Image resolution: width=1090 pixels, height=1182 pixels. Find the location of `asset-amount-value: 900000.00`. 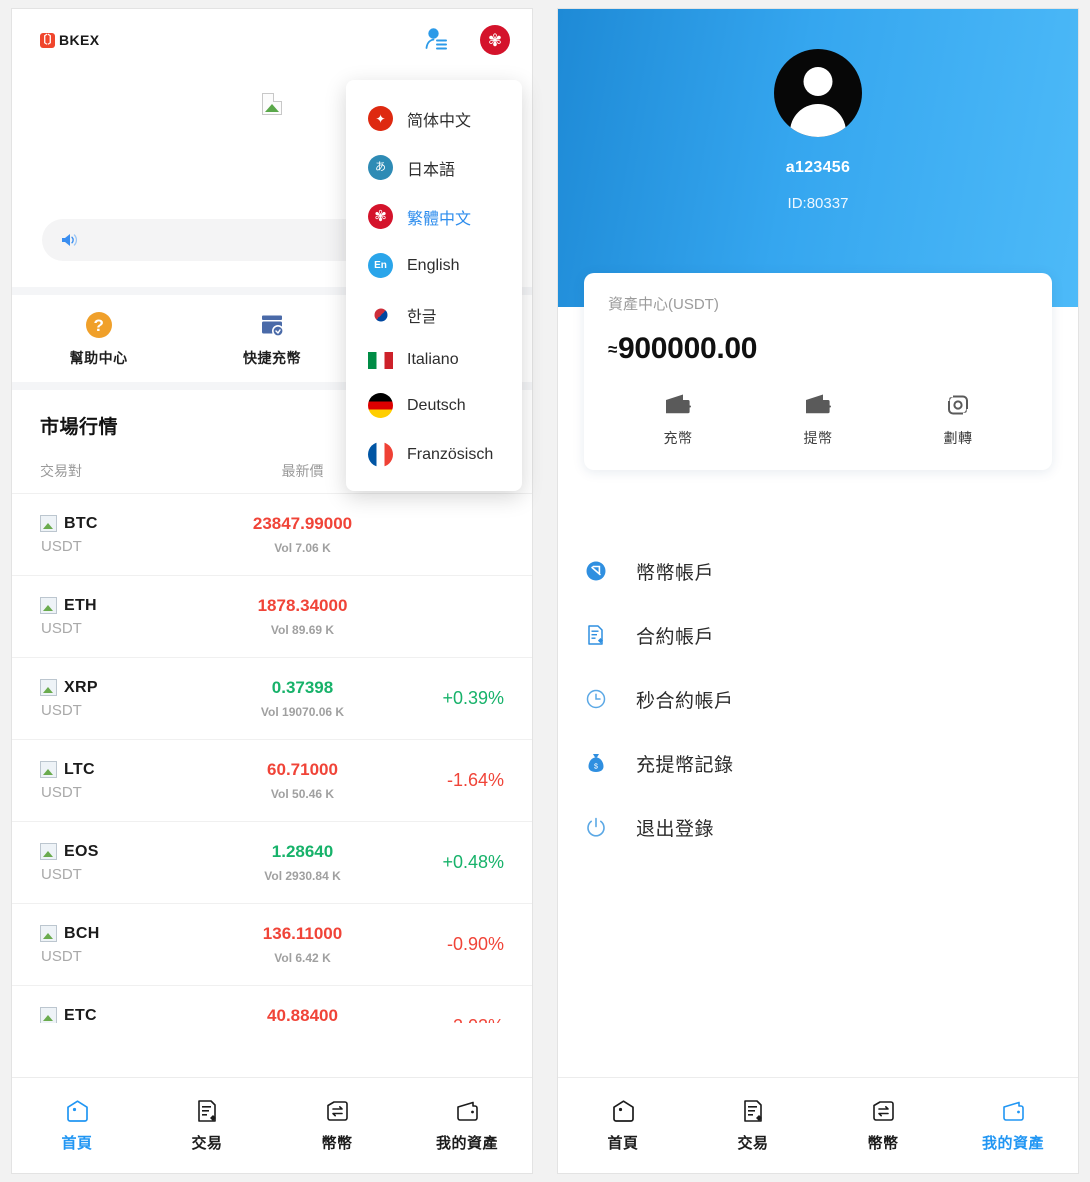

asset-amount-value: 900000.00 is located at coordinates (688, 348).